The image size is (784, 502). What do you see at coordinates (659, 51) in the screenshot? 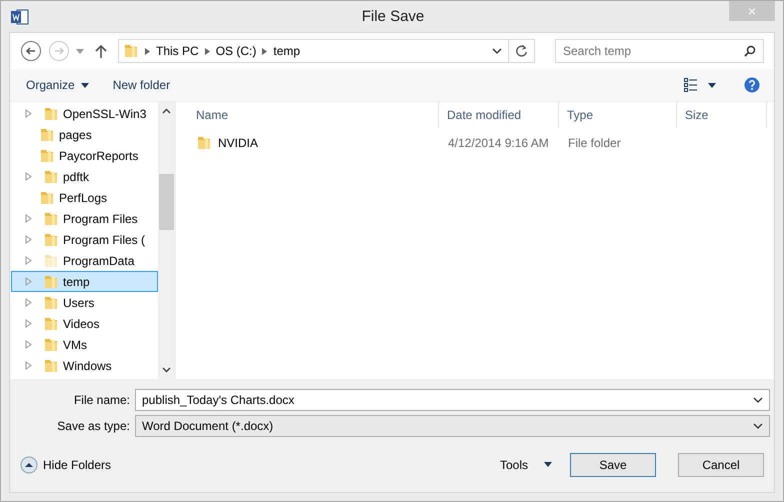
I see `search-field: Search temp` at bounding box center [659, 51].